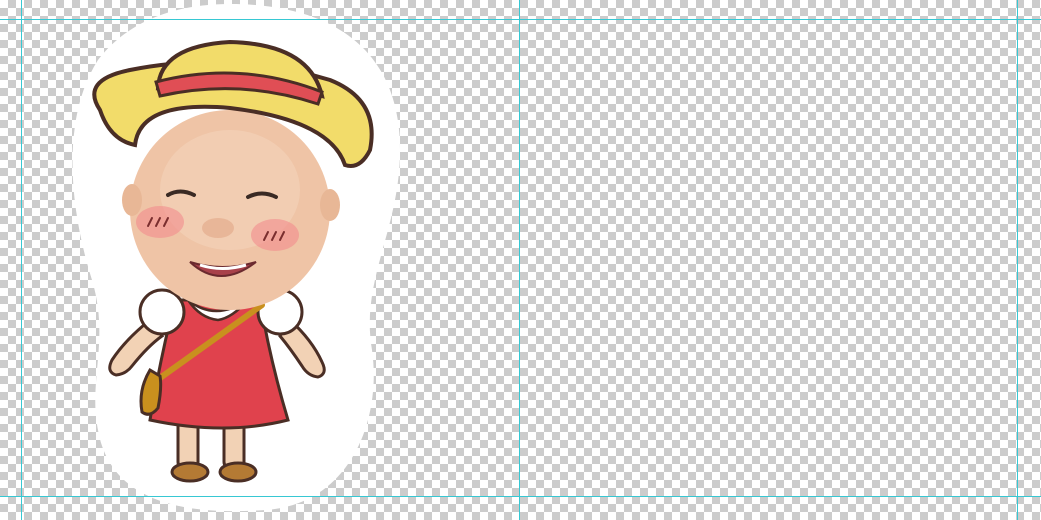  I want to click on guide-line-center, so click(519, 260).